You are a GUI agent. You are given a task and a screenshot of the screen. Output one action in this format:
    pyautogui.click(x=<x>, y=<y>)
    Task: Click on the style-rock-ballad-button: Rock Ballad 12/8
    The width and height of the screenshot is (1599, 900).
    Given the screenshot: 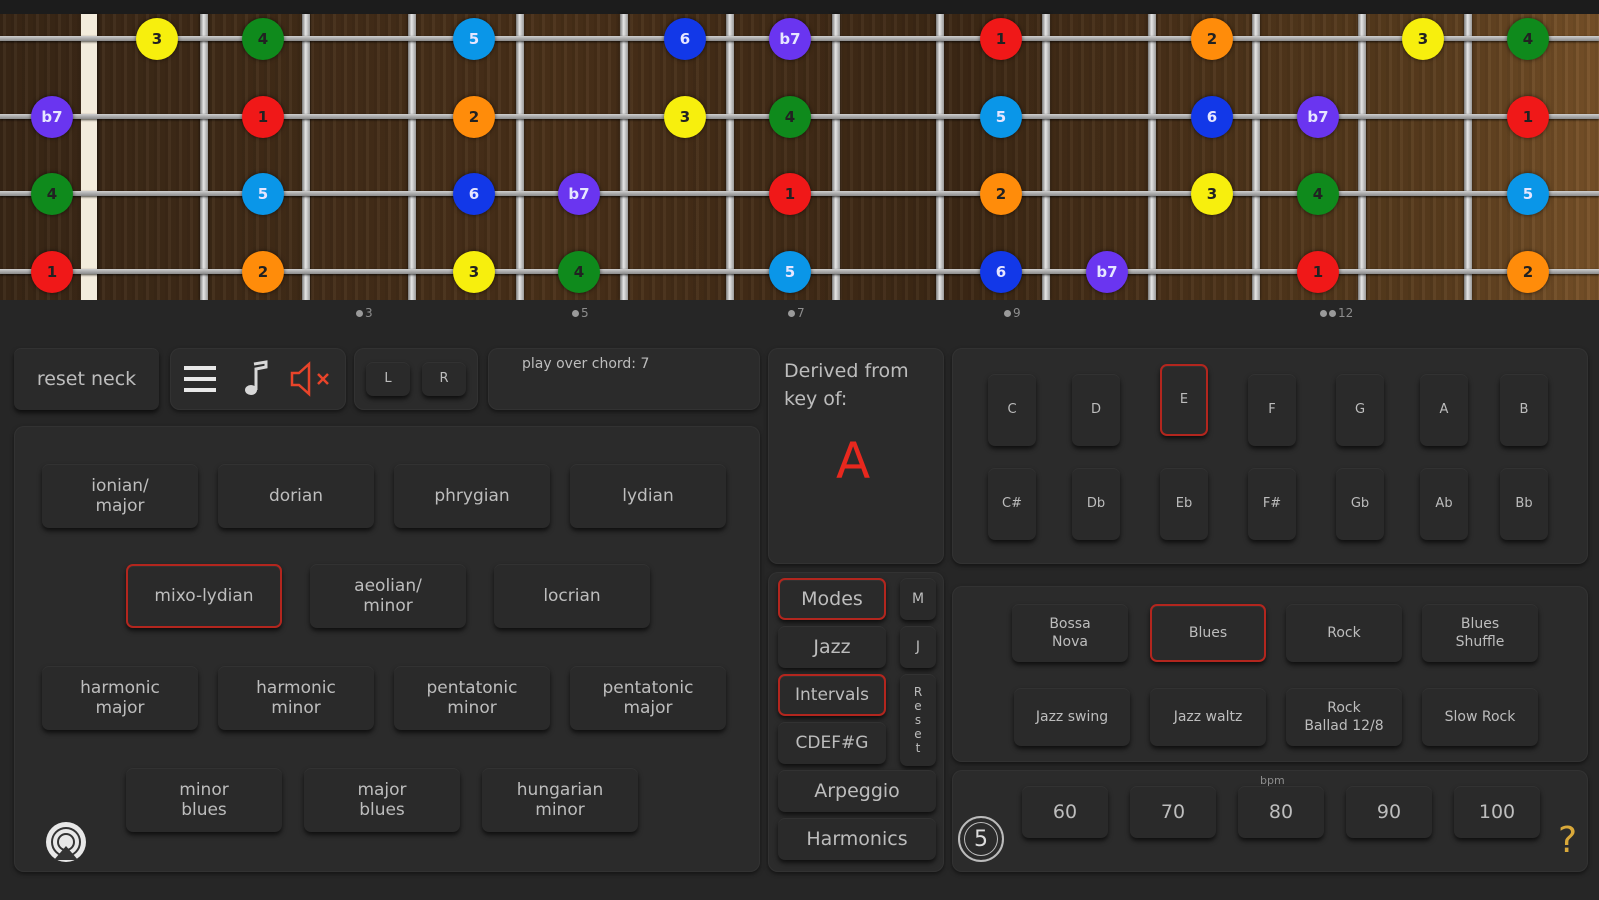 What is the action you would take?
    pyautogui.click(x=1344, y=717)
    